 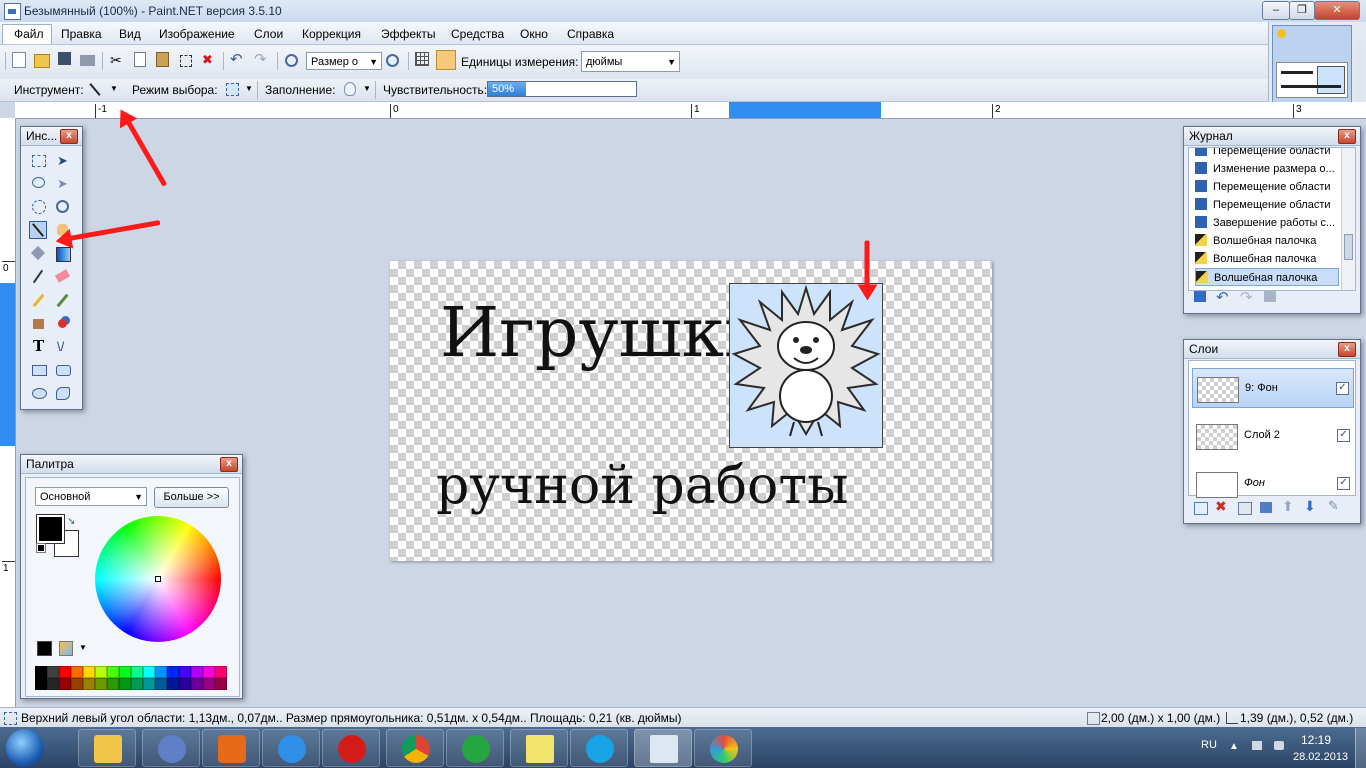 What do you see at coordinates (81, 34) in the screenshot?
I see `menu-edit: Правка` at bounding box center [81, 34].